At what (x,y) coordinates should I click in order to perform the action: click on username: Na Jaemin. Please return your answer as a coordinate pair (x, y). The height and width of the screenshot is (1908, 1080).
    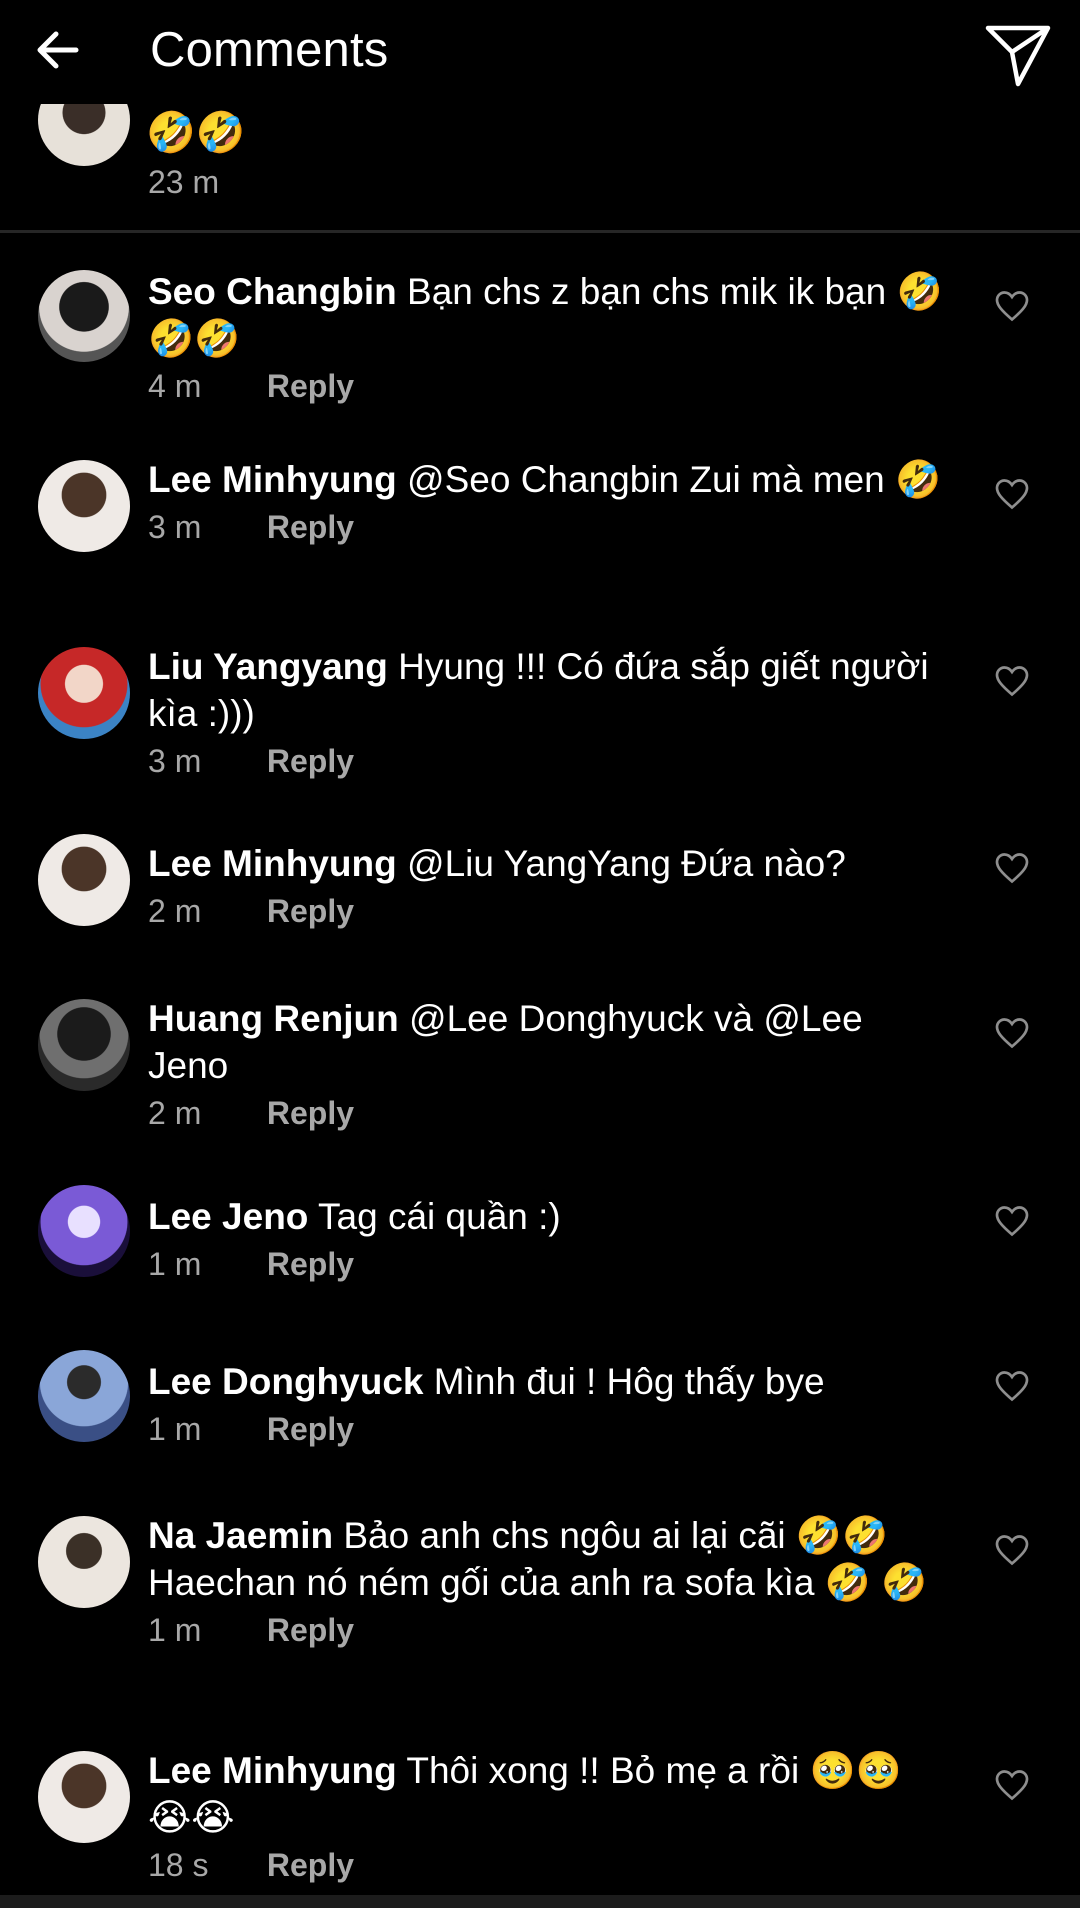
    Looking at the image, I should click on (240, 1535).